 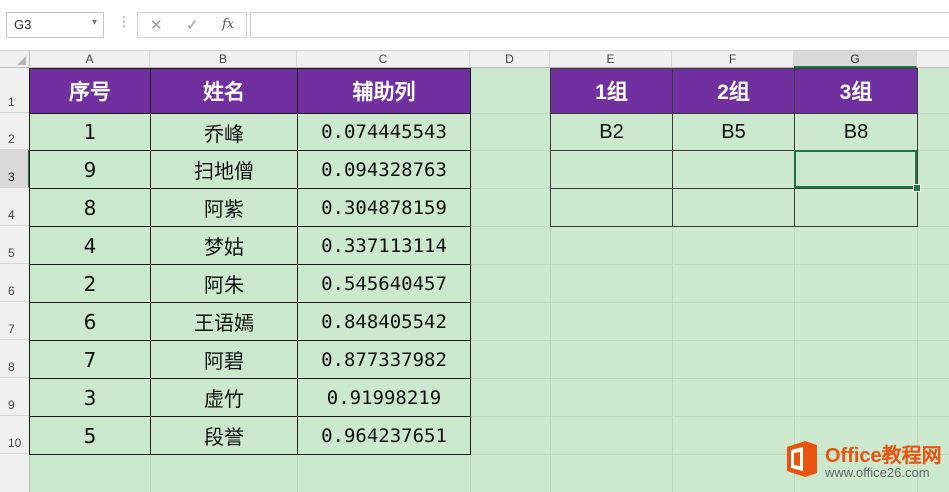 I want to click on formula-toolbar: G3 ▾ ⋮ ✕ ✓ fx, so click(x=474, y=25).